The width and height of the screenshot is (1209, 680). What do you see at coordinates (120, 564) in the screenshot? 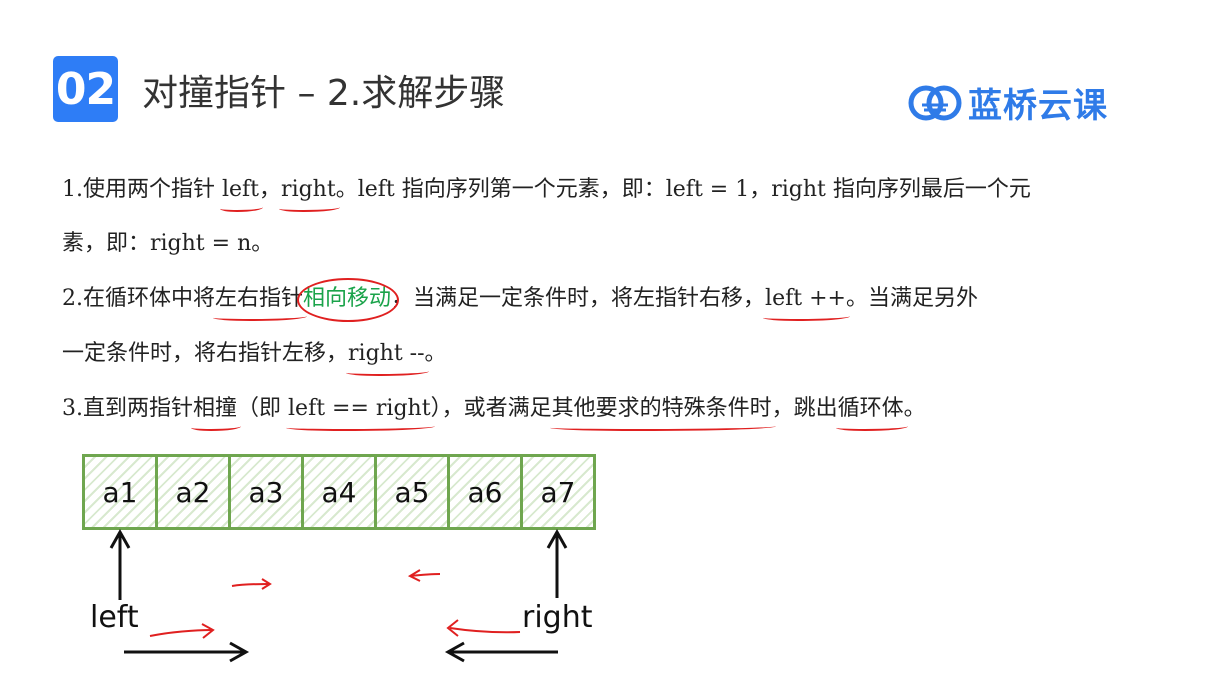
I see `left-up-arrow-icon` at bounding box center [120, 564].